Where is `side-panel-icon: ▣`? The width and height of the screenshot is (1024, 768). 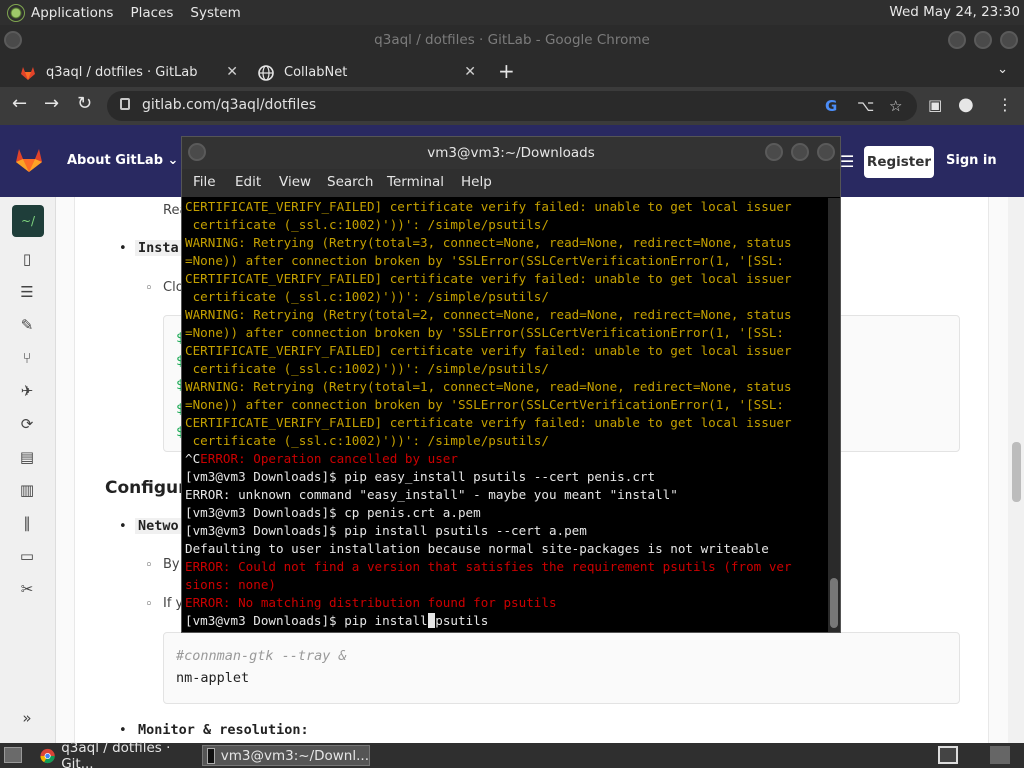
side-panel-icon: ▣ is located at coordinates (935, 105).